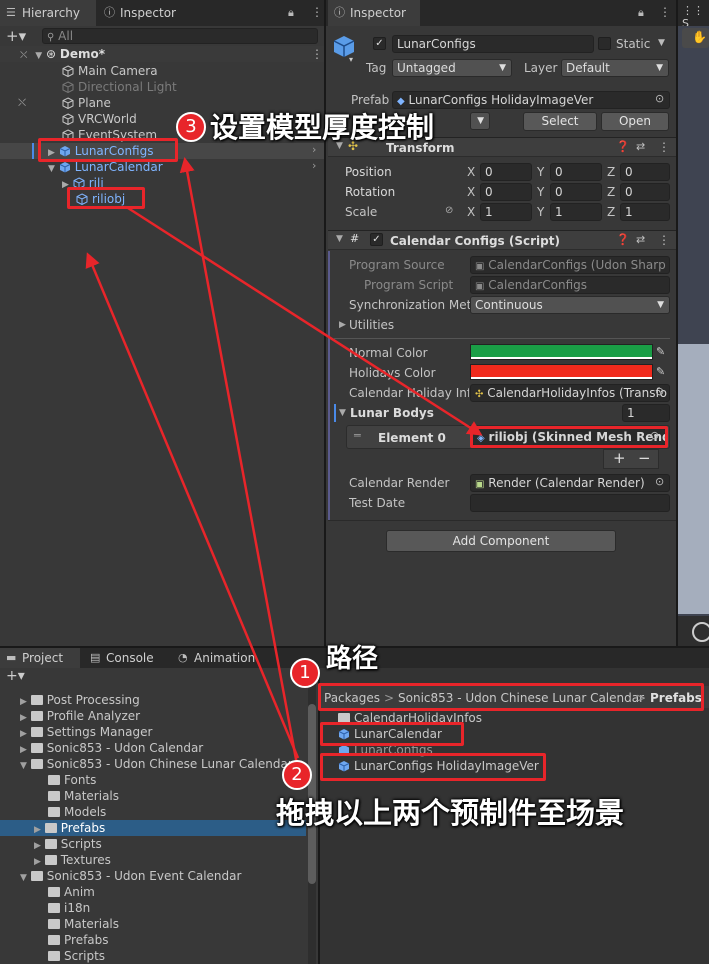 This screenshot has width=709, height=964. I want to click on step-2-badge: 2, so click(297, 775).